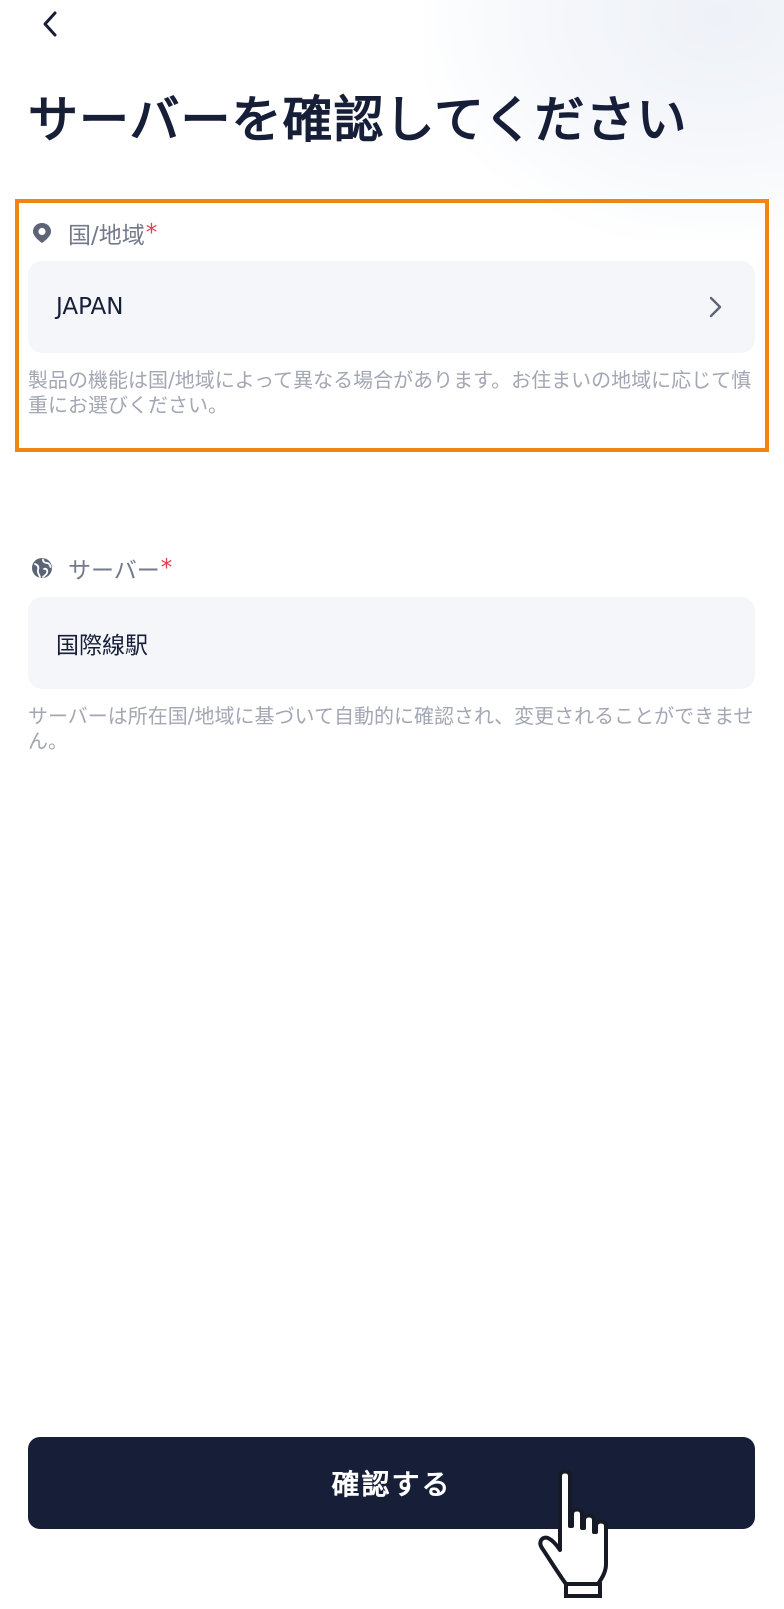  I want to click on server-value: 国際線駅, so click(102, 646).